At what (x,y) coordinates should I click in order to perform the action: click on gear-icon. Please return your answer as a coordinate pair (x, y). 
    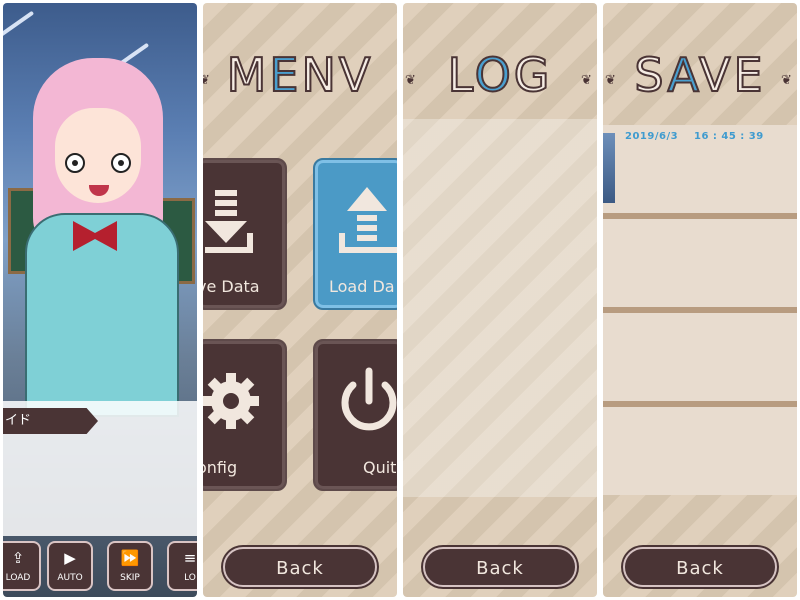
    Looking at the image, I should click on (231, 401).